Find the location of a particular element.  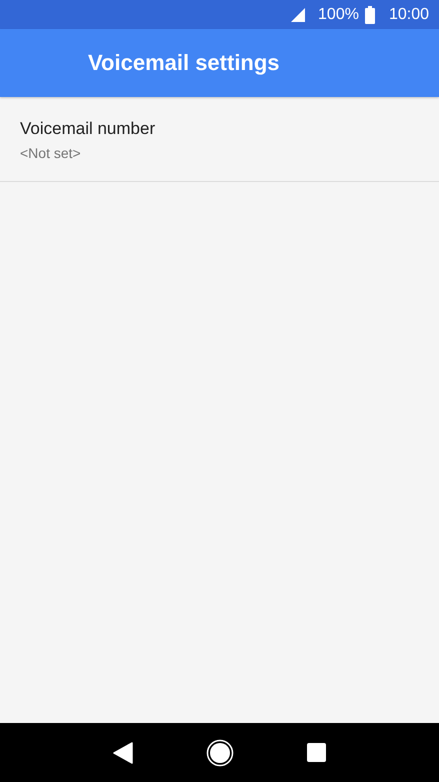

voicemail-number-setting: Voicemail number <Not set> is located at coordinates (219, 139).